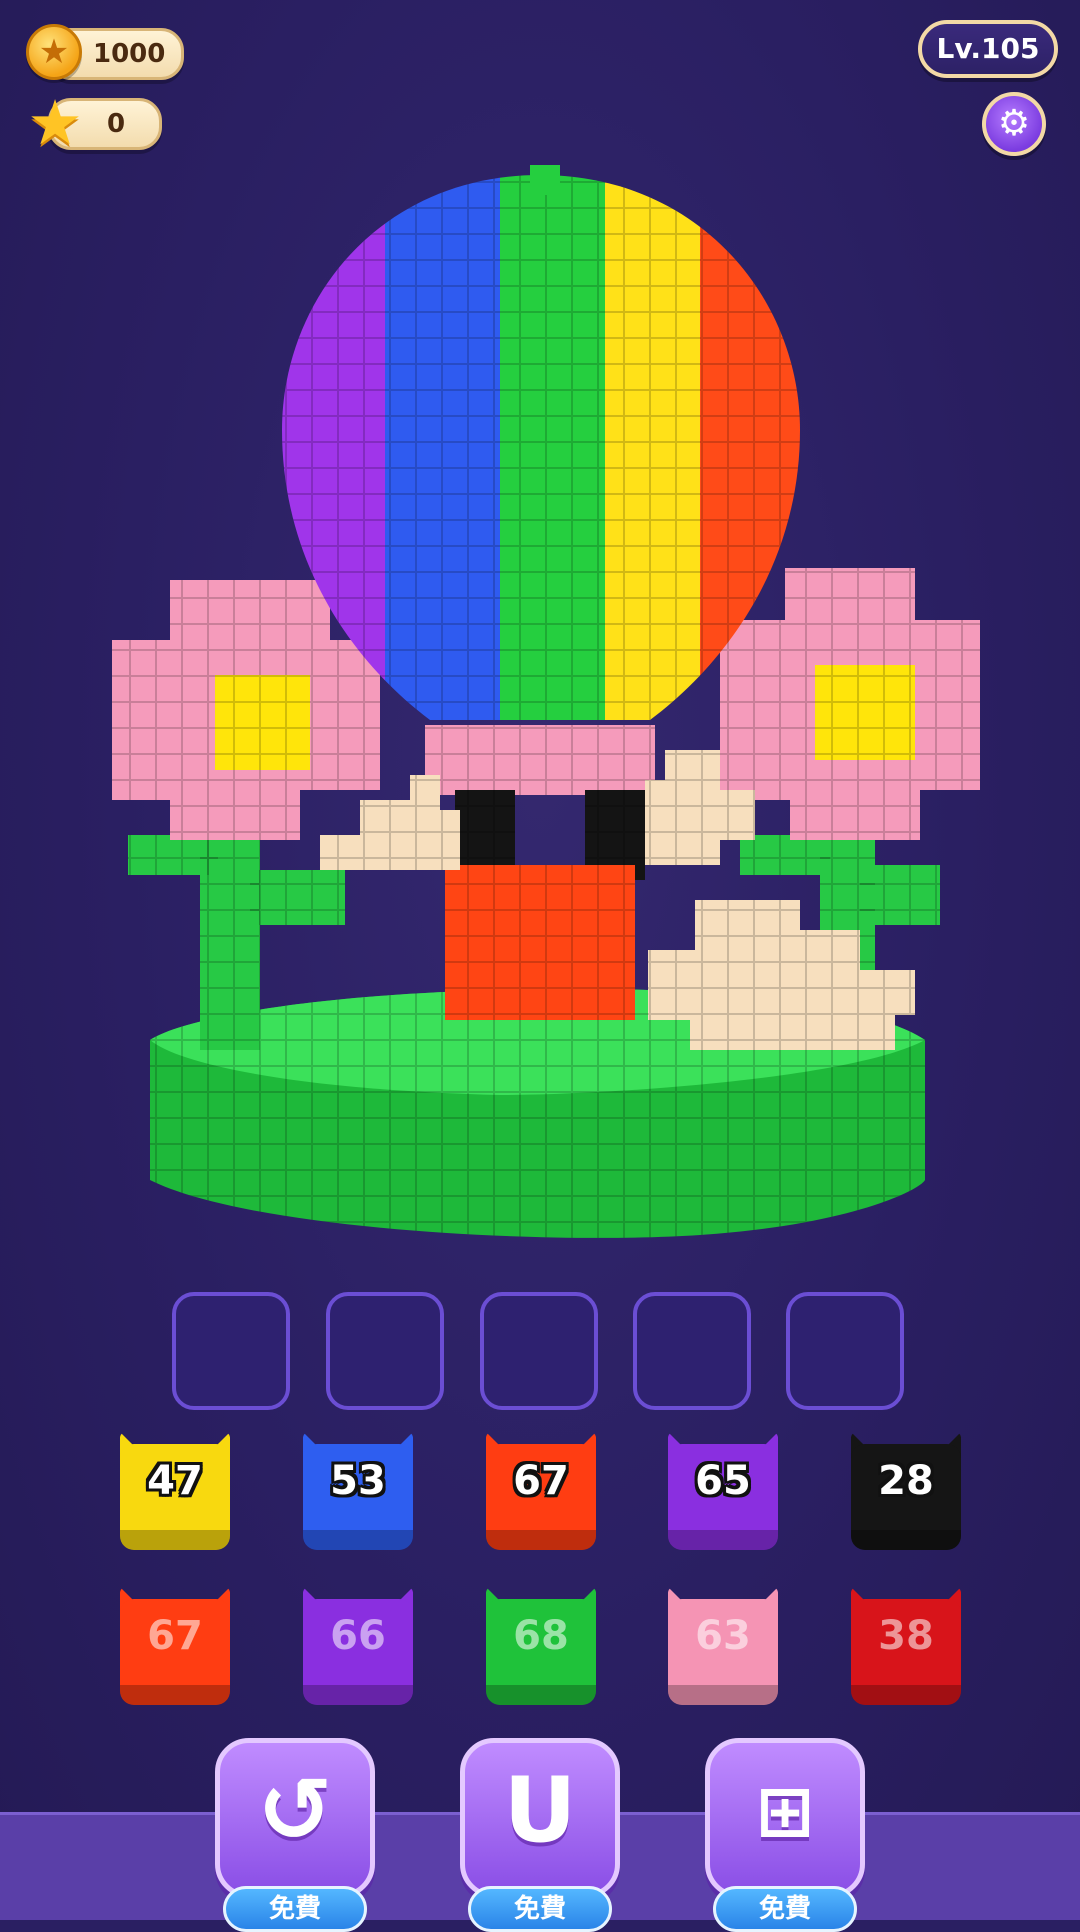 The image size is (1080, 1932). I want to click on block-count: 66, so click(358, 1636).